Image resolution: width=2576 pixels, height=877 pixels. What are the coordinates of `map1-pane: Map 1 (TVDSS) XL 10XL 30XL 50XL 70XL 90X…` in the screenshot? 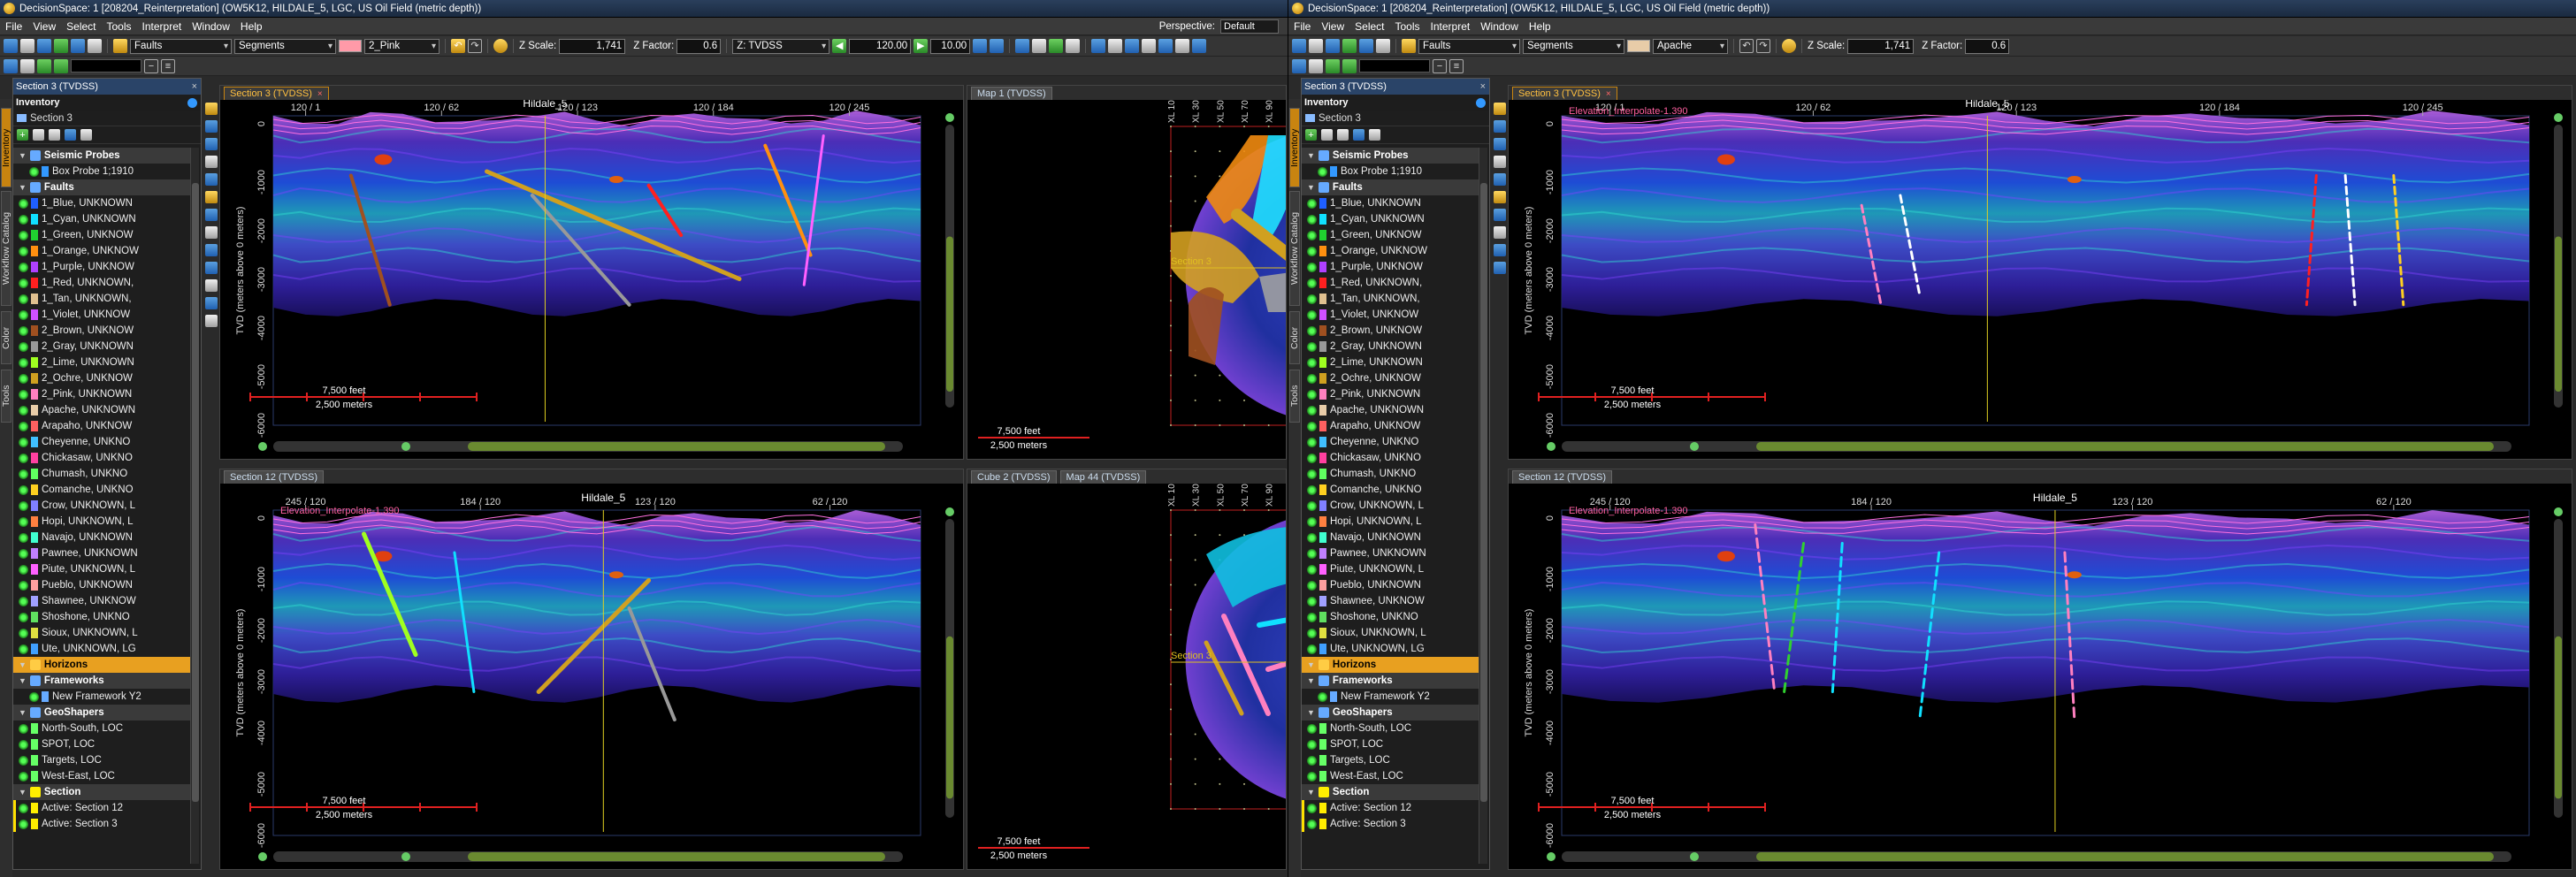 It's located at (1127, 272).